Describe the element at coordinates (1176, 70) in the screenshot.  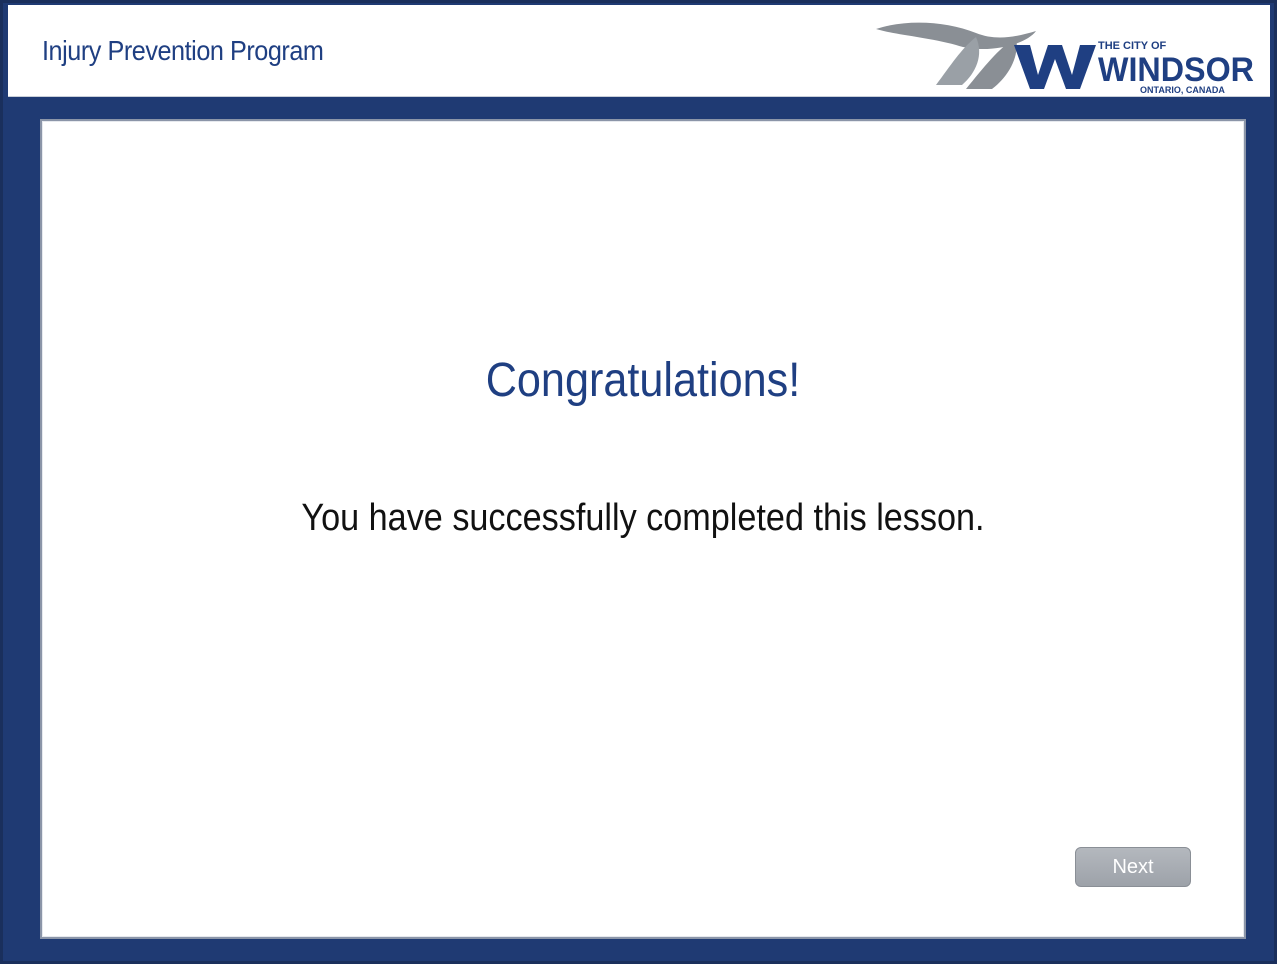
I see `logo-main-text: WINDSOR` at that location.